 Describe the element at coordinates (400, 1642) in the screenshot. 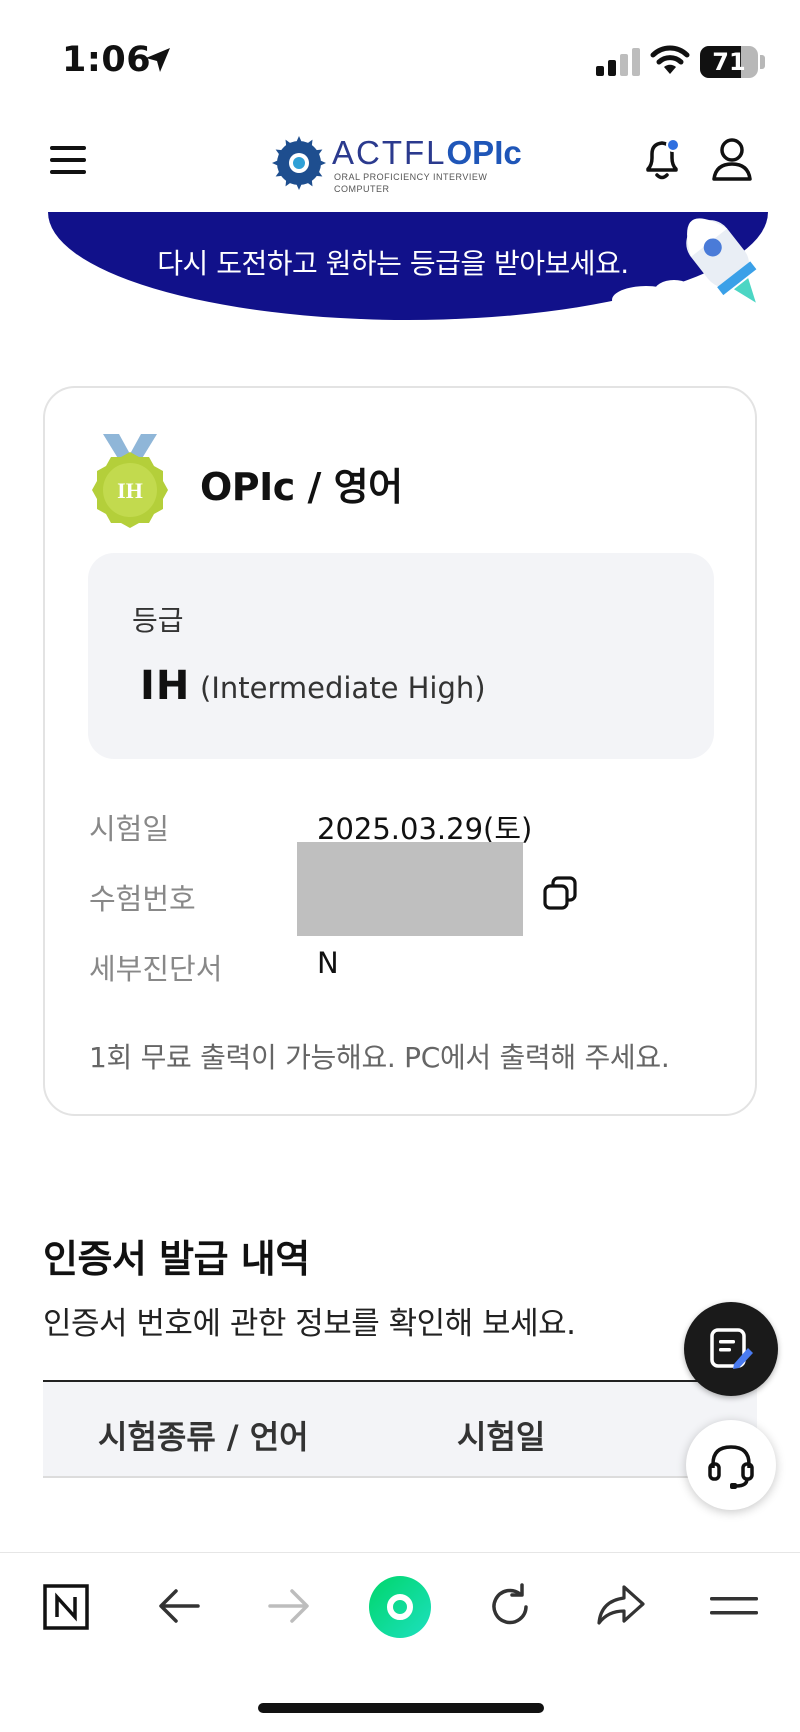

I see `browser-bottom-bar` at that location.